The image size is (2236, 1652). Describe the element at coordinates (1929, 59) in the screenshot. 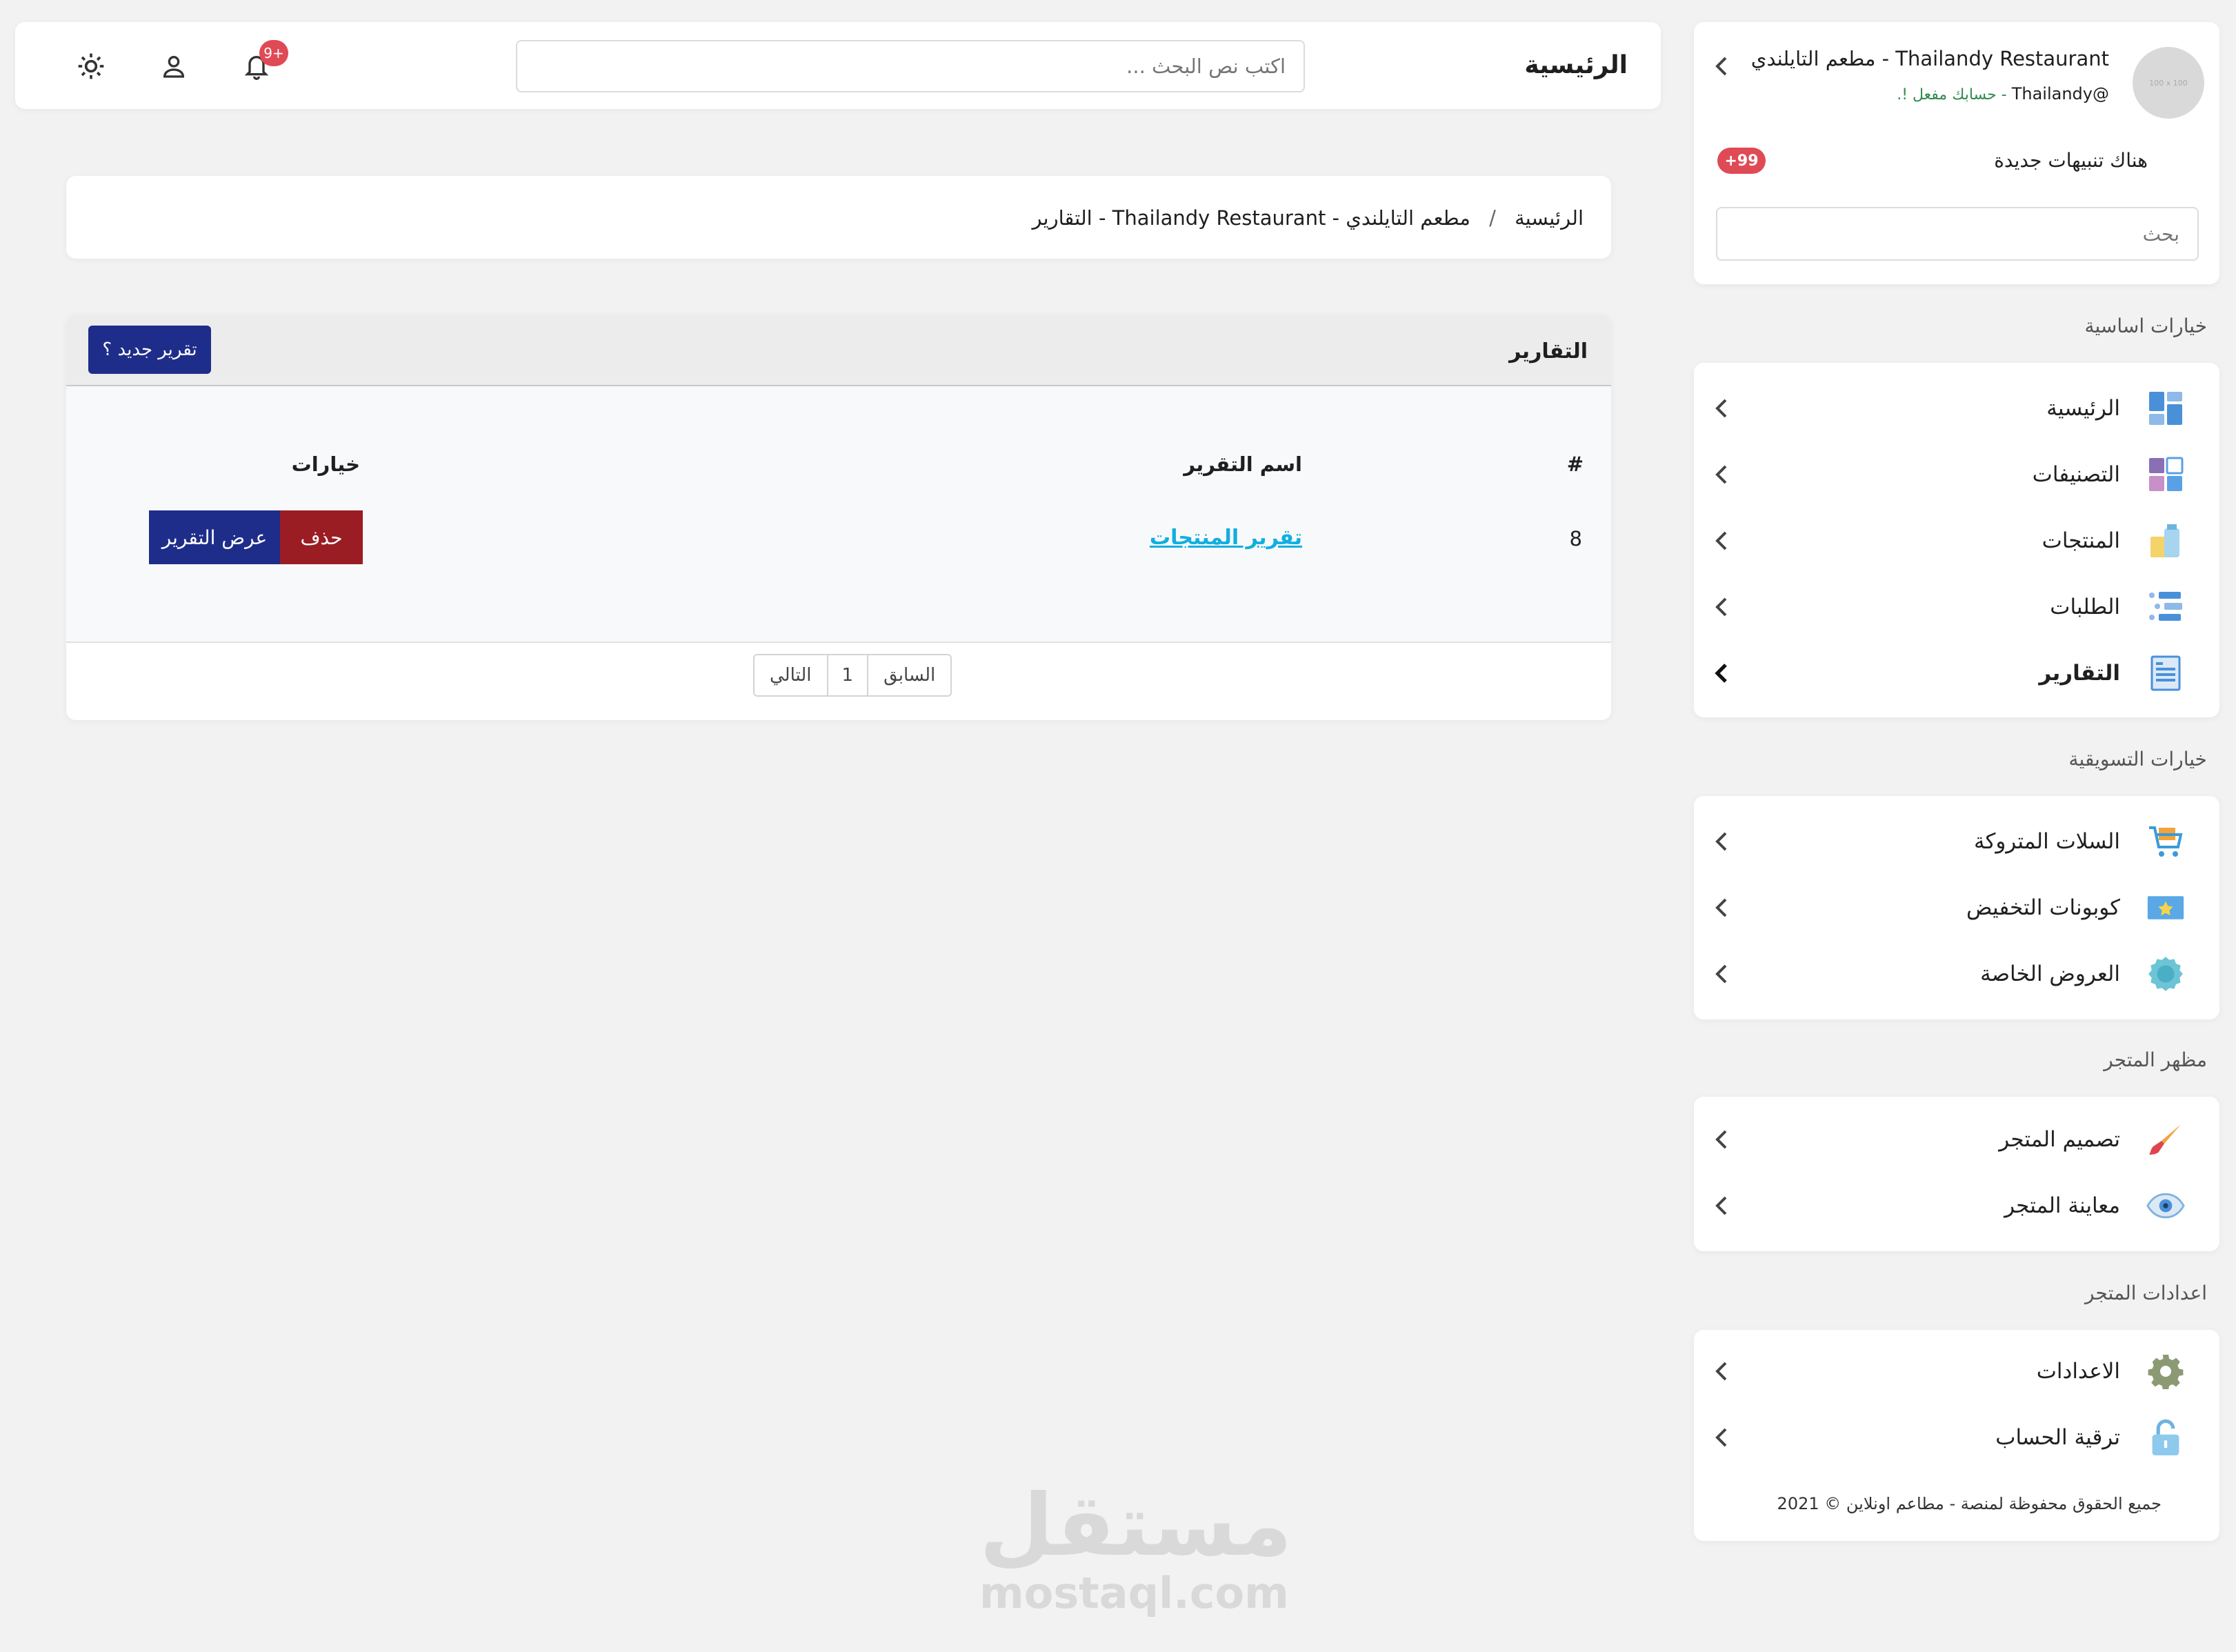

I see `profile-name: مطعم التايلندي - Thailandy Restaurant` at that location.